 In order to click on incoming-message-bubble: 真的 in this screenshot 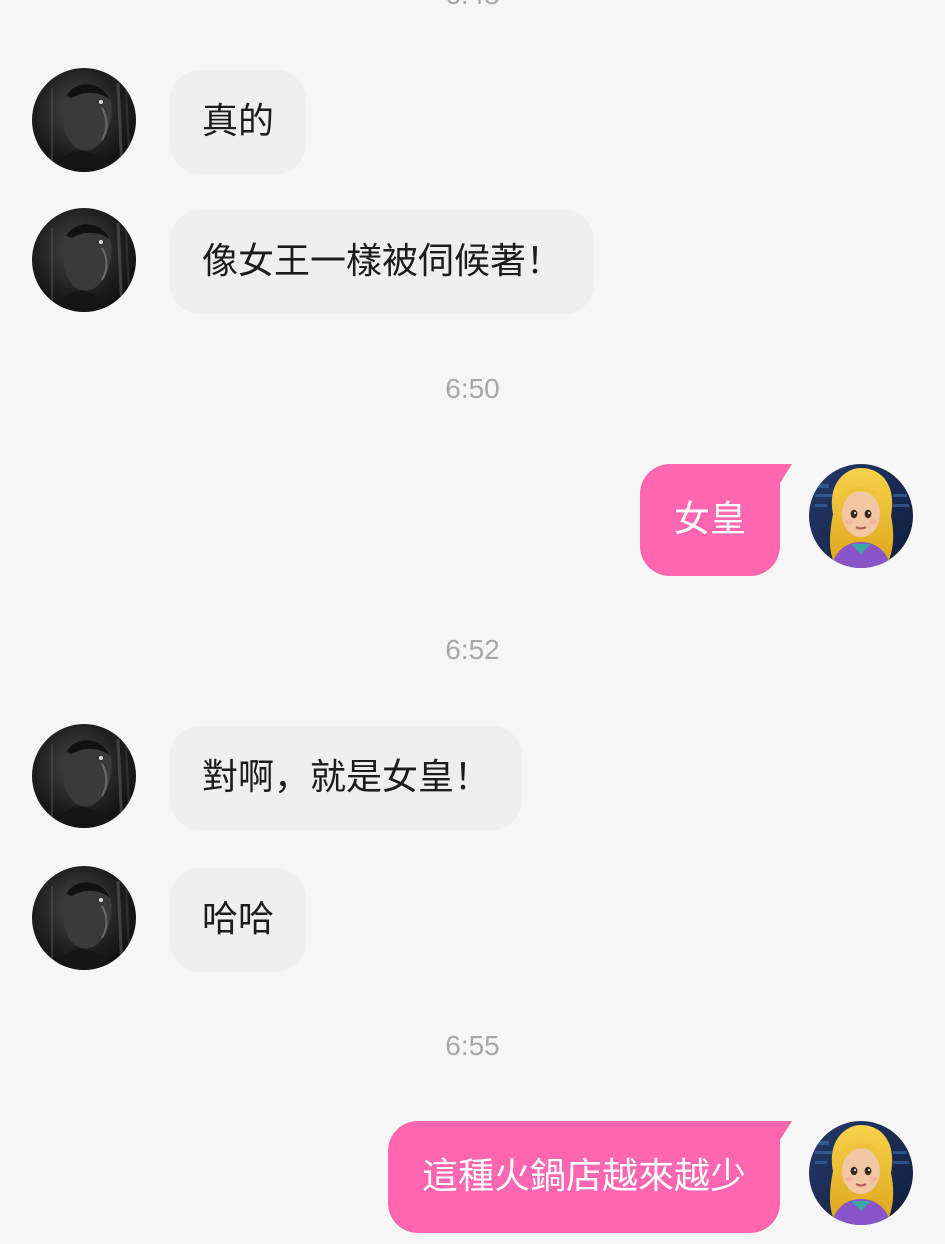, I will do `click(238, 122)`.